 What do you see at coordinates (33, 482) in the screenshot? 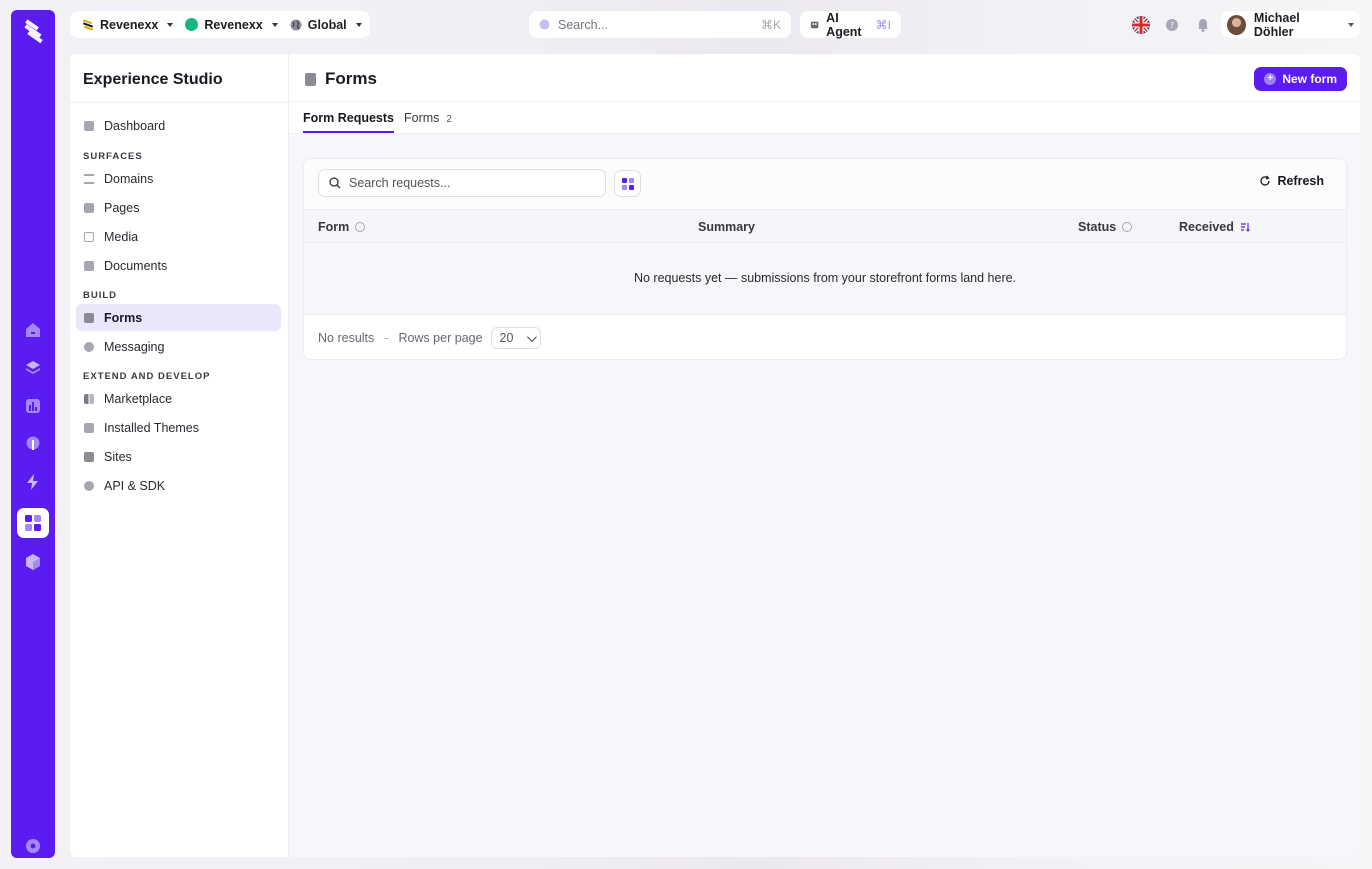
I see `rail-lightning-icon` at bounding box center [33, 482].